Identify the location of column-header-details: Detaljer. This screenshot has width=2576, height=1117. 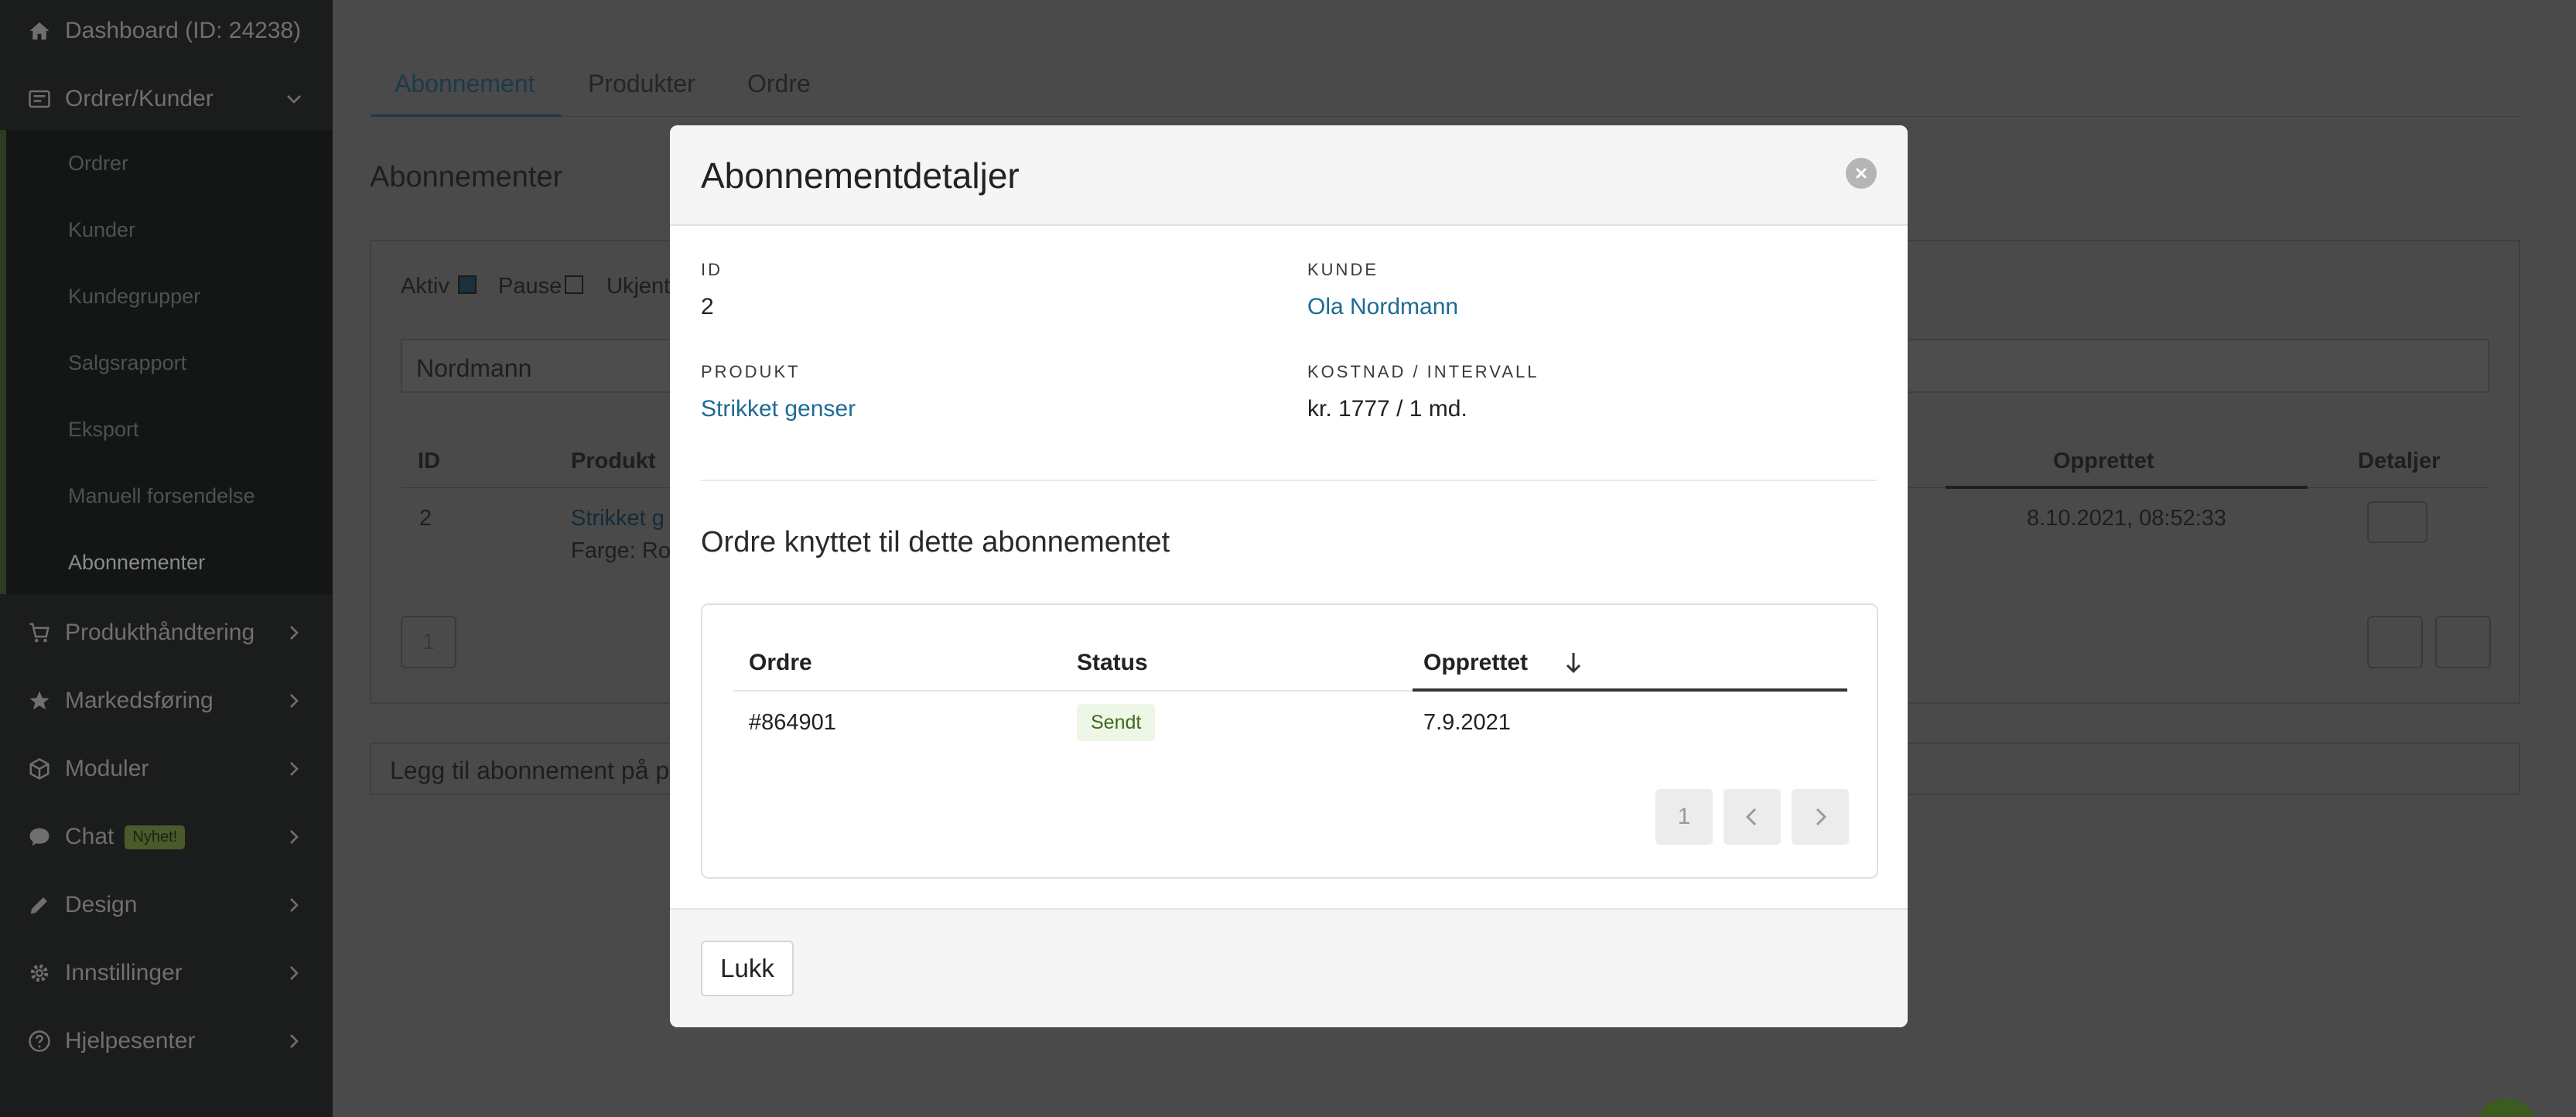
(2399, 461).